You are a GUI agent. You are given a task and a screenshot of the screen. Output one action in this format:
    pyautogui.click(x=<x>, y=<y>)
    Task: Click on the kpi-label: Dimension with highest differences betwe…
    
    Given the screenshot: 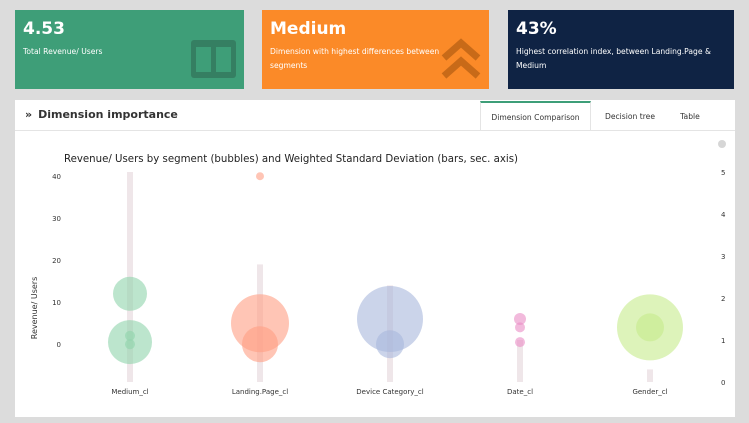 What is the action you would take?
    pyautogui.click(x=355, y=58)
    